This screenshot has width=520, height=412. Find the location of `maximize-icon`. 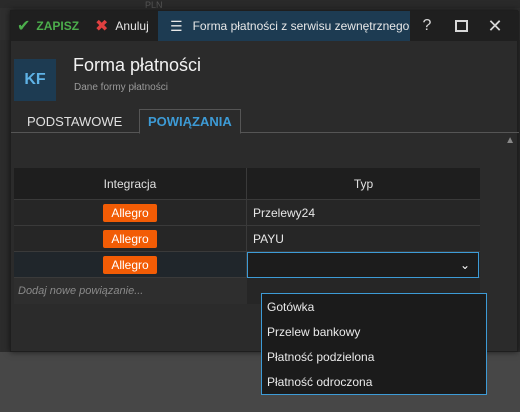

maximize-icon is located at coordinates (461, 26).